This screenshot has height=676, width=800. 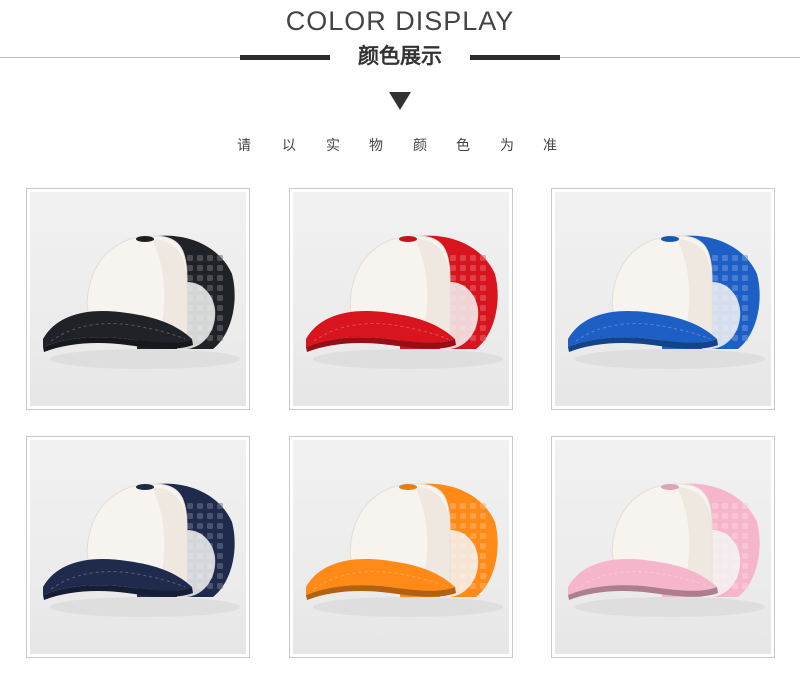 What do you see at coordinates (400, 56) in the screenshot?
I see `page-subtitle: 颜色展示` at bounding box center [400, 56].